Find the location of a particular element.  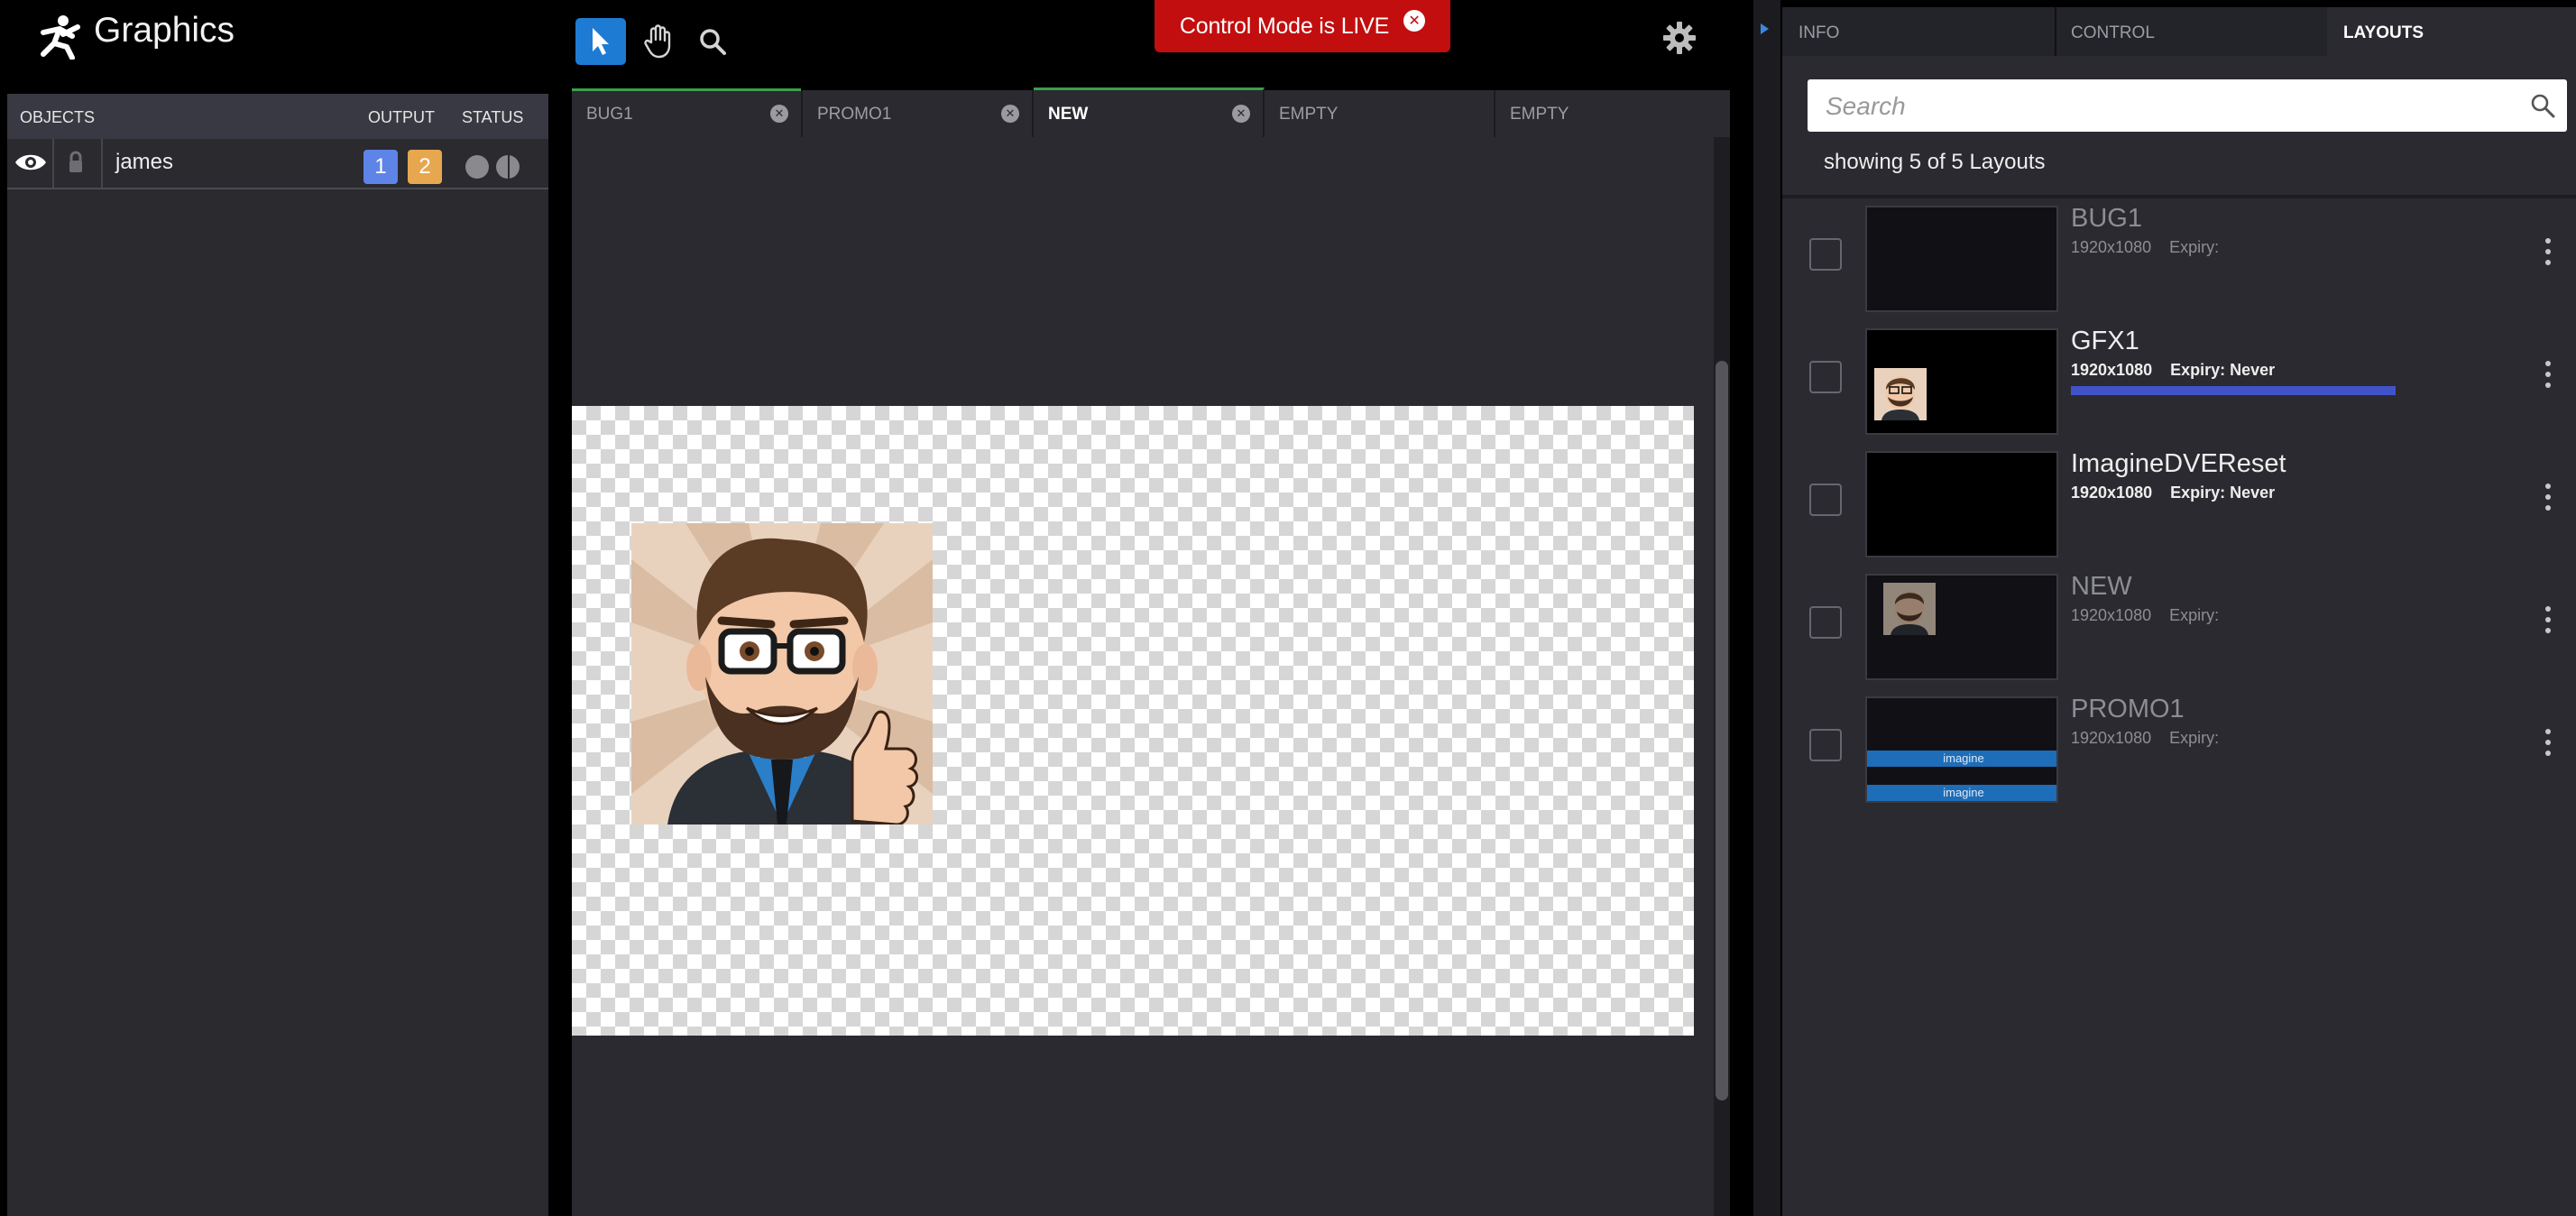

gear-icon is located at coordinates (1679, 38).